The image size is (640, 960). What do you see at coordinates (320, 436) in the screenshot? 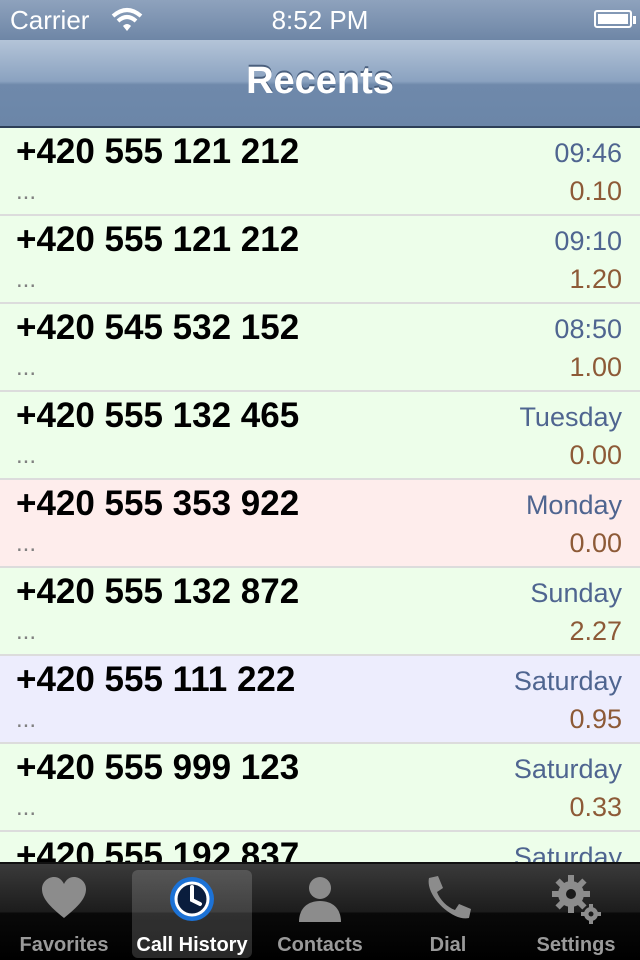
I see `call-row: +420 555 132 465... Tuesday 0.00` at bounding box center [320, 436].